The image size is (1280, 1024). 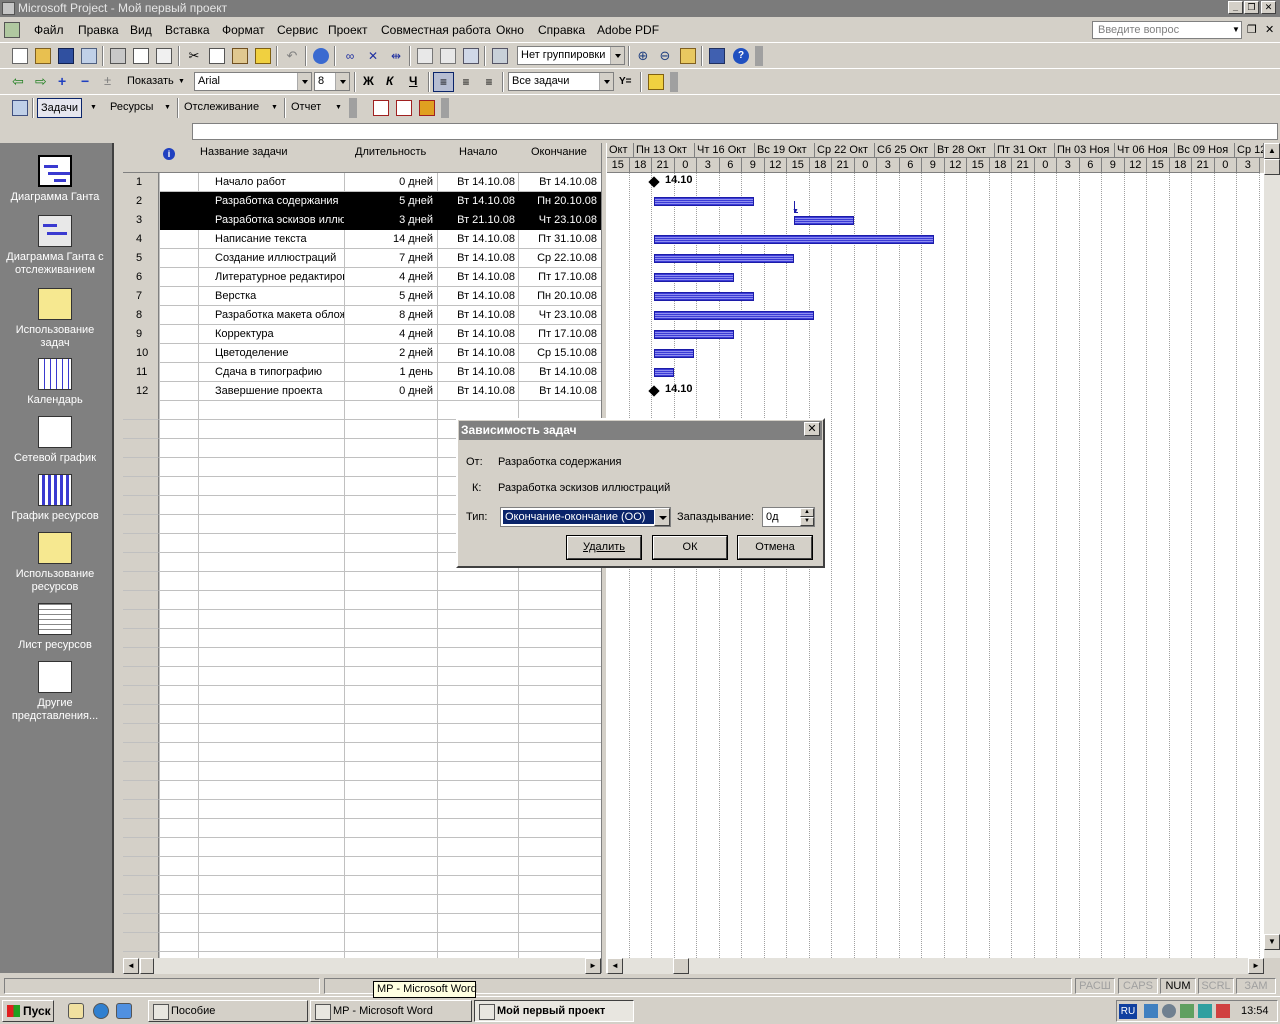 I want to click on table-row: 7 Верстка 5 дней Вт 14.10.08 Пн 20.10.08, so click(x=362, y=296).